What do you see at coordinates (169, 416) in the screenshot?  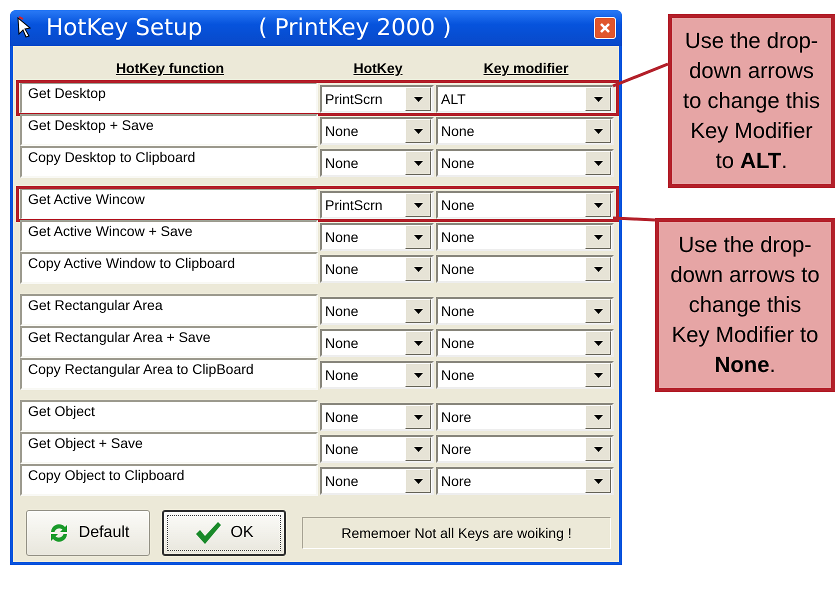 I see `function-cell: Get Object` at bounding box center [169, 416].